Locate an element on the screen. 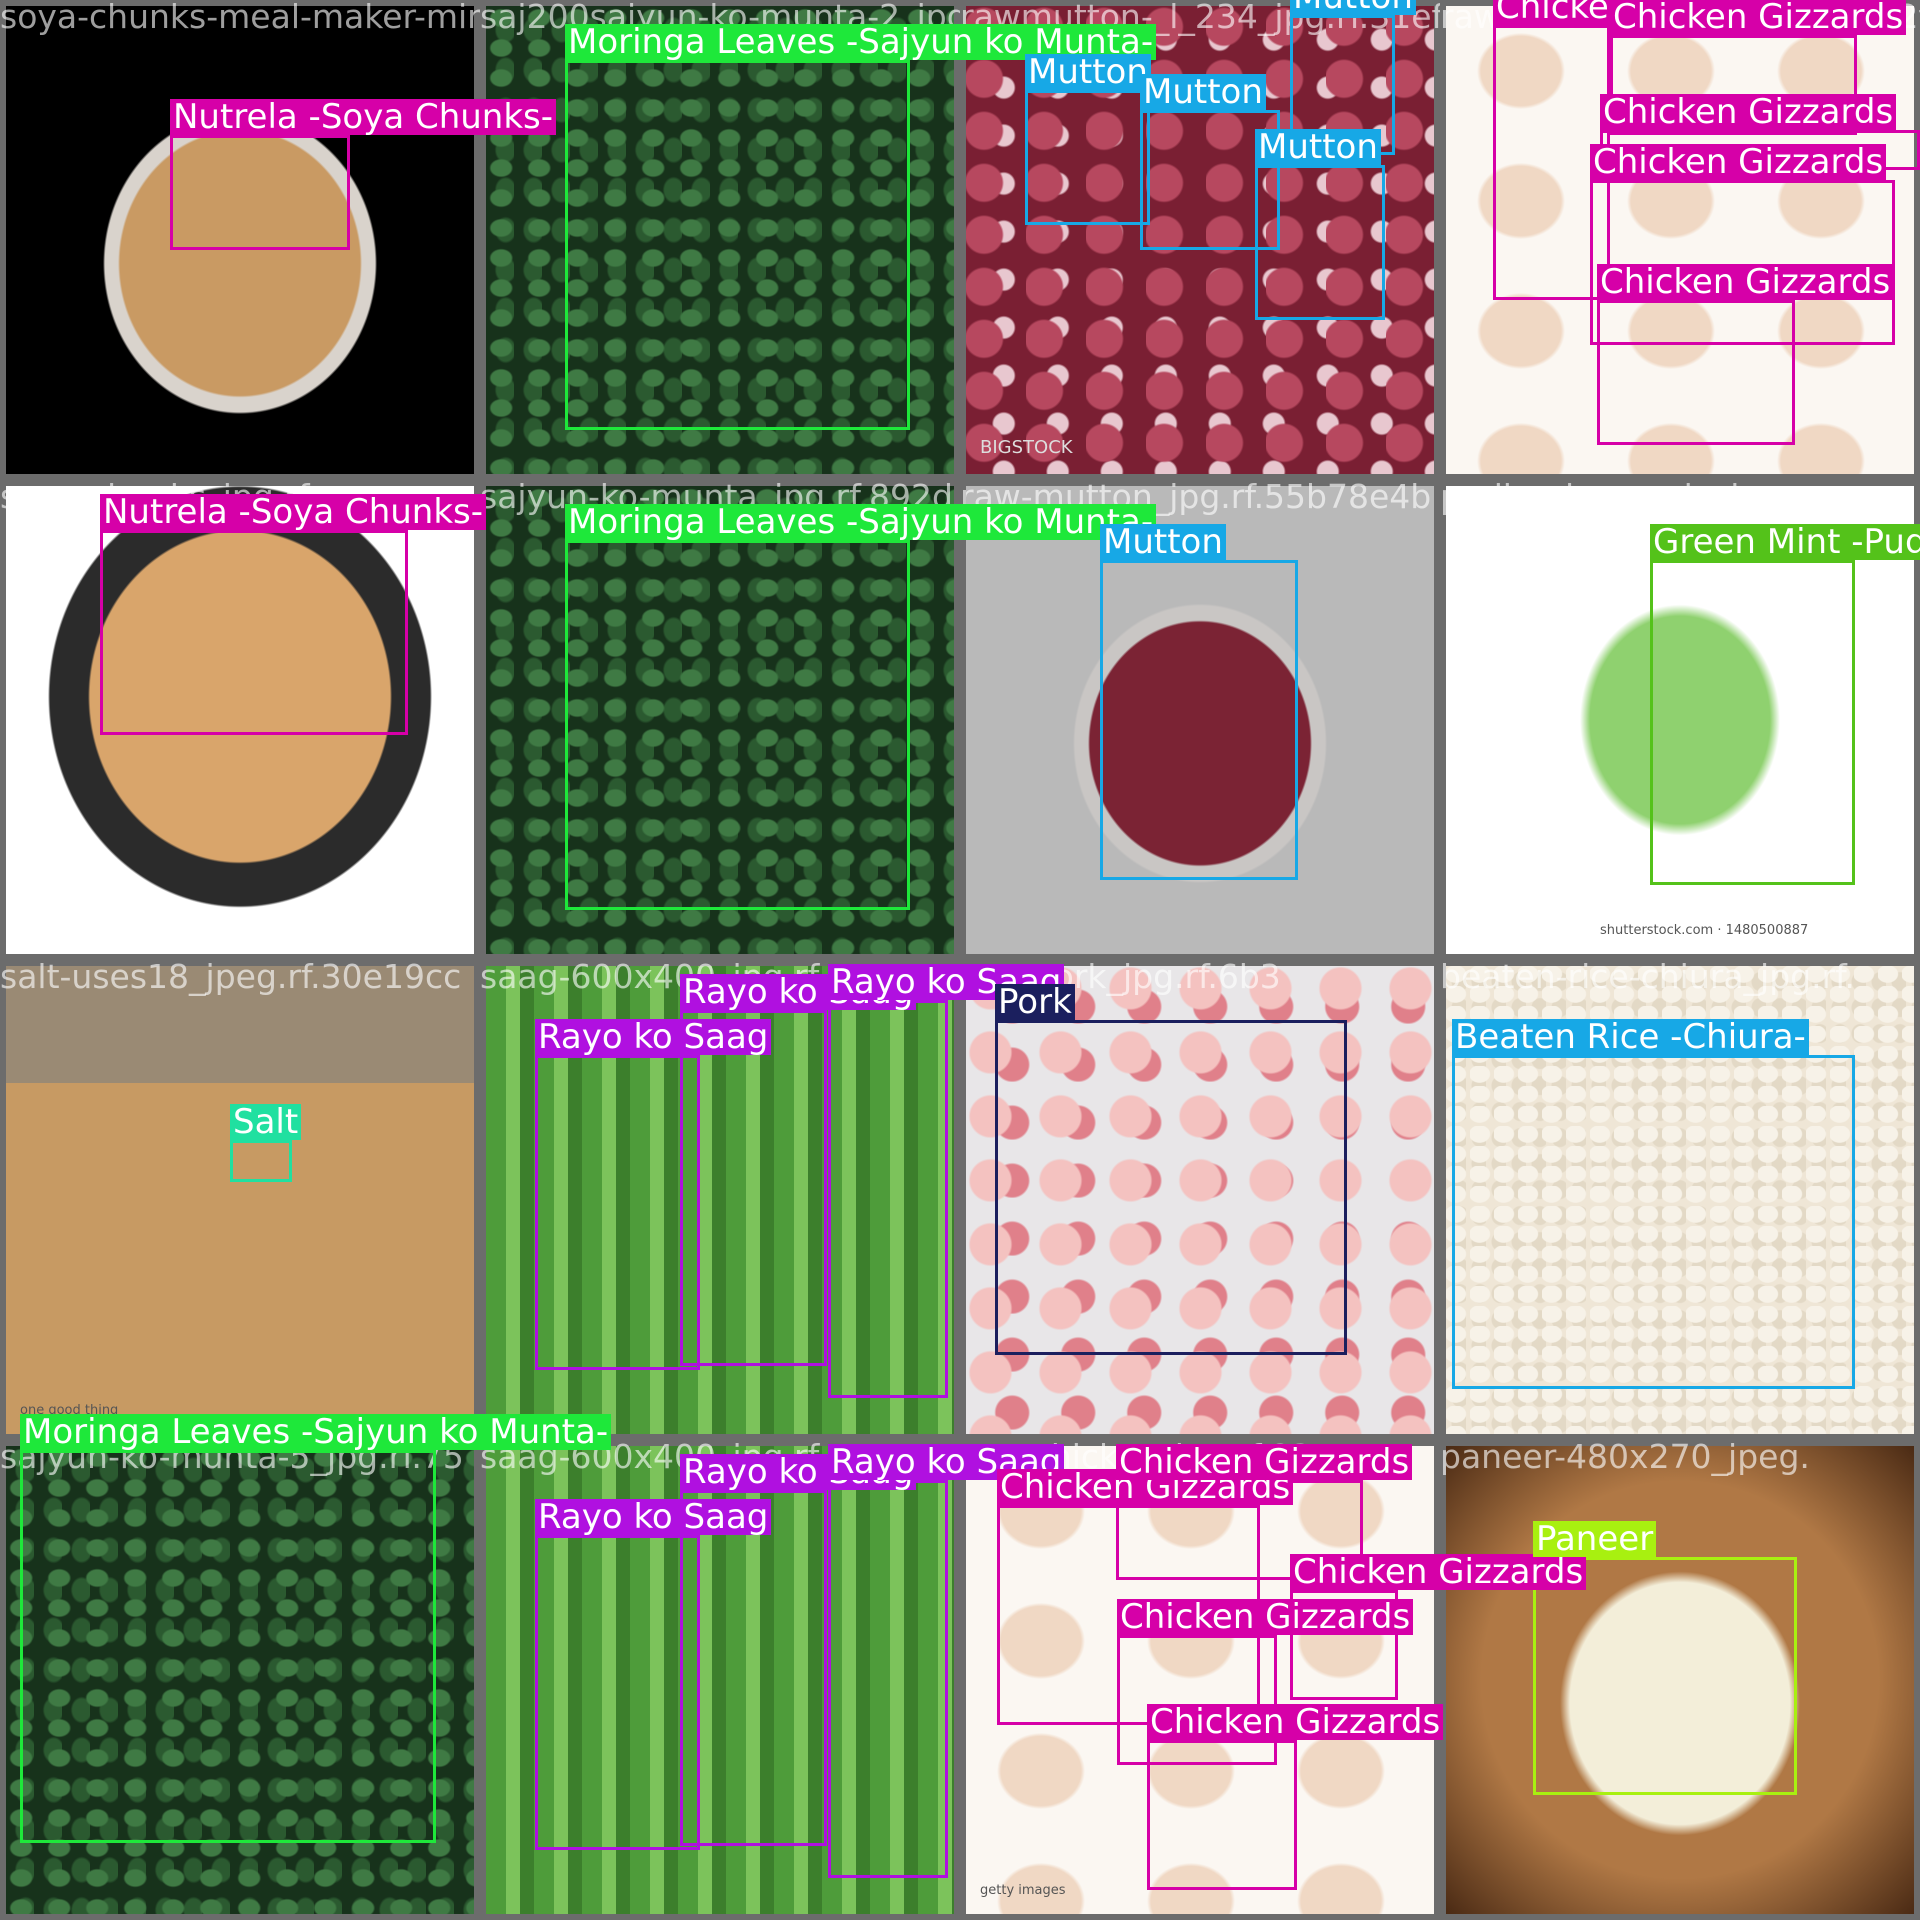  watermark-text: getty images is located at coordinates (1023, 1890).